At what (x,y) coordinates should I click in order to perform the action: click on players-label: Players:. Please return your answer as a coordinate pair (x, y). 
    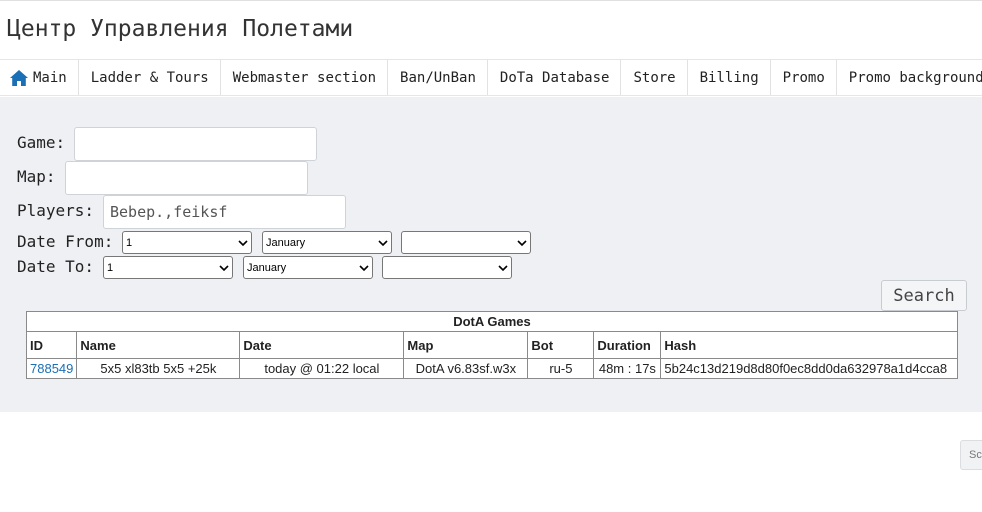
    Looking at the image, I should click on (56, 210).